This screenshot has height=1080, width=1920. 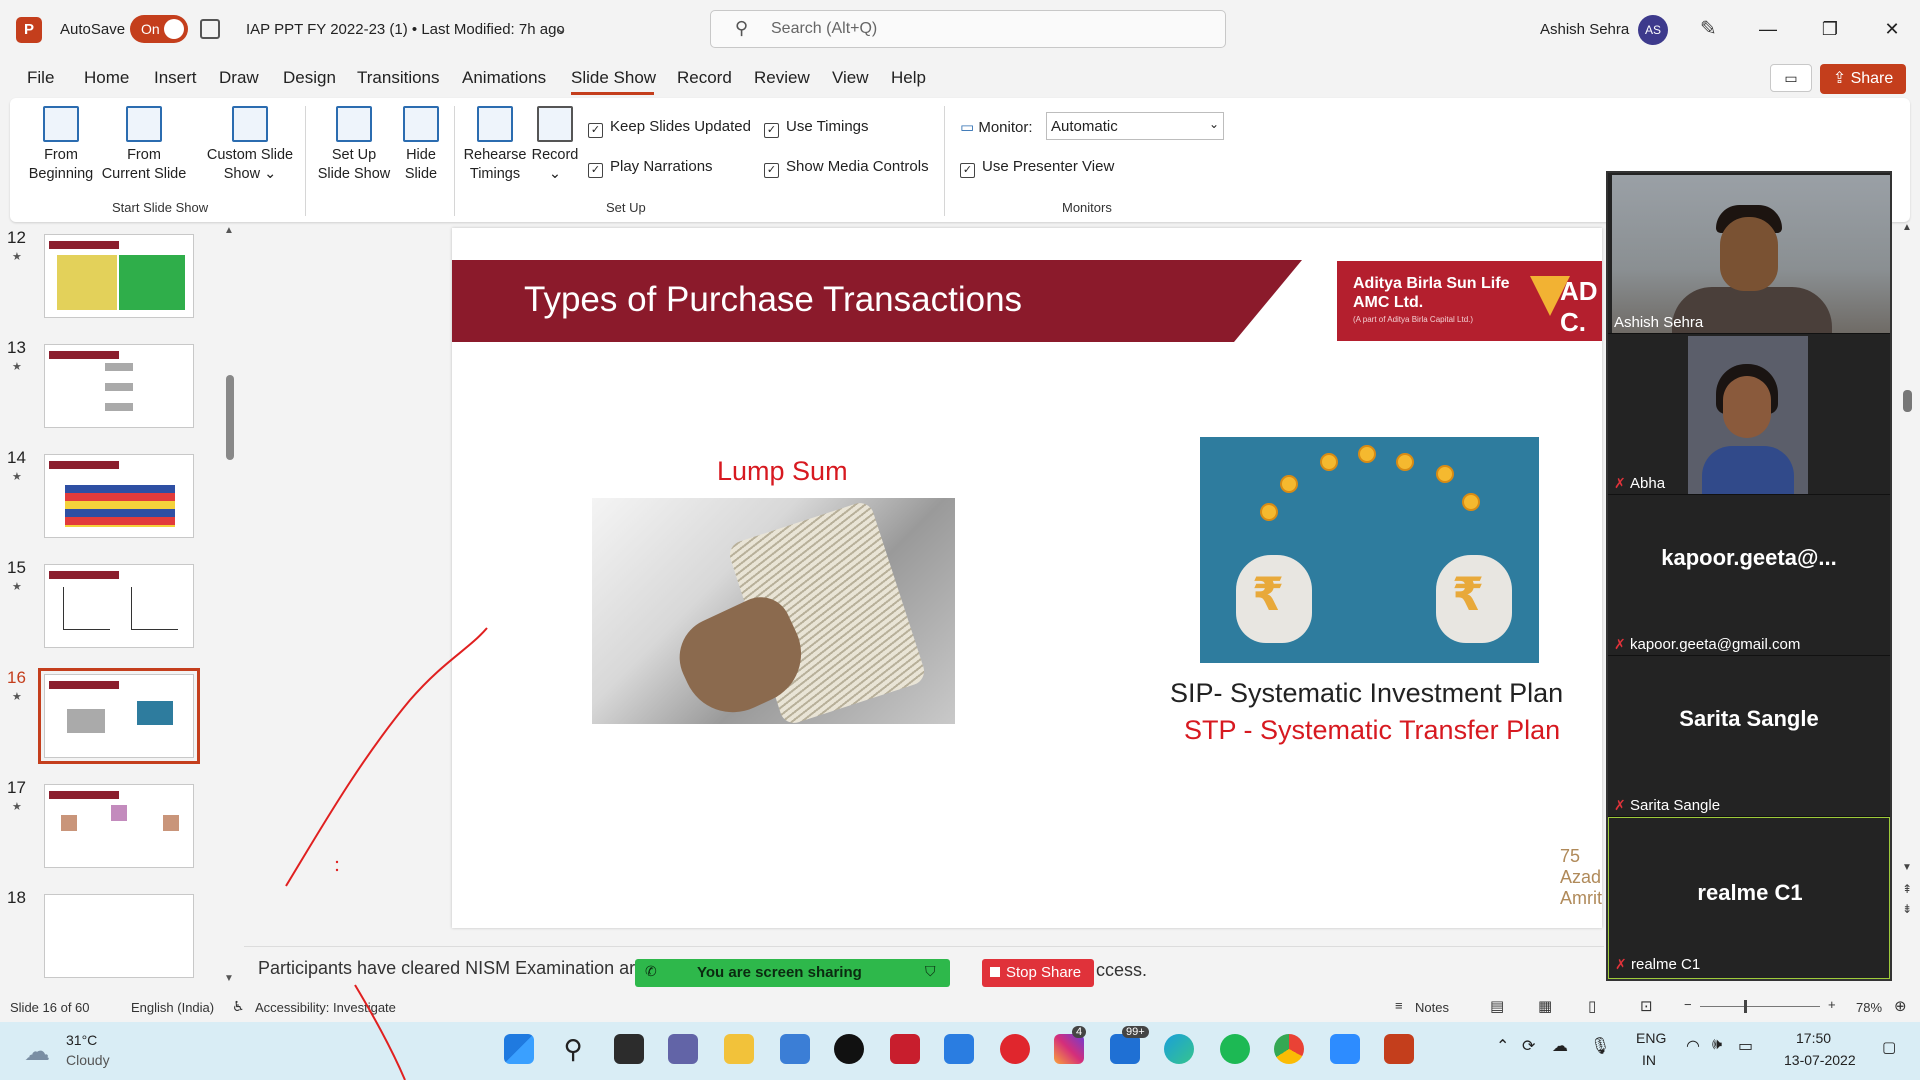 I want to click on menu-animations: Animations, so click(x=504, y=78).